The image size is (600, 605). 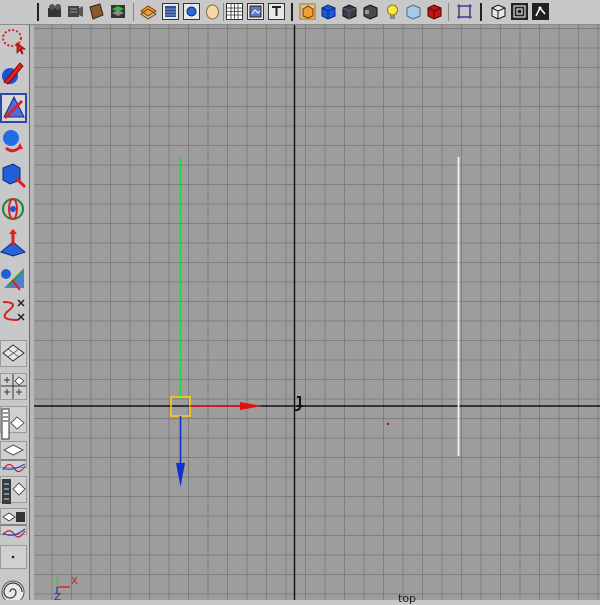 What do you see at coordinates (464, 11) in the screenshot?
I see `isolate-select-icon` at bounding box center [464, 11].